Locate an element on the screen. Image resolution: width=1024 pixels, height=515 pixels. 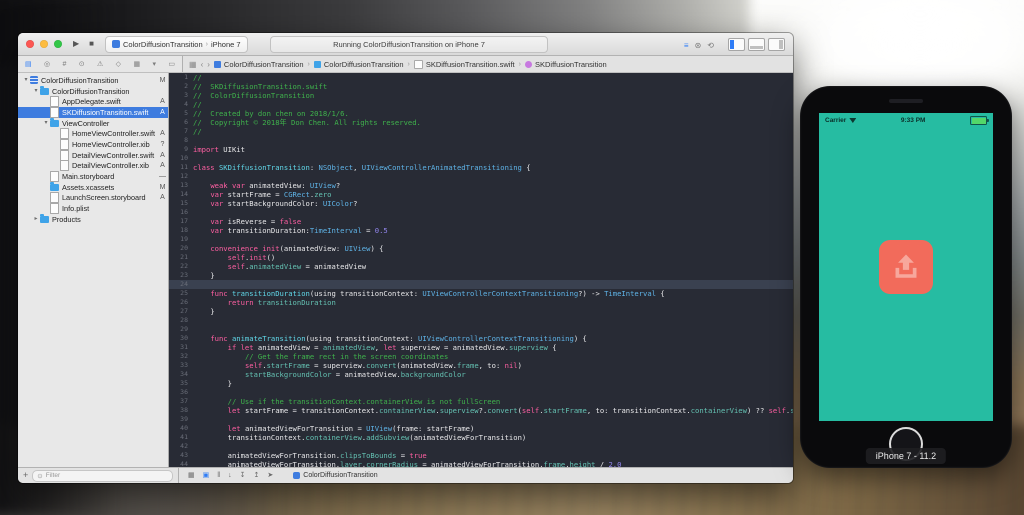
navigator-item: ▾ ColorDiffusionTransition M is located at coordinates (93, 80).